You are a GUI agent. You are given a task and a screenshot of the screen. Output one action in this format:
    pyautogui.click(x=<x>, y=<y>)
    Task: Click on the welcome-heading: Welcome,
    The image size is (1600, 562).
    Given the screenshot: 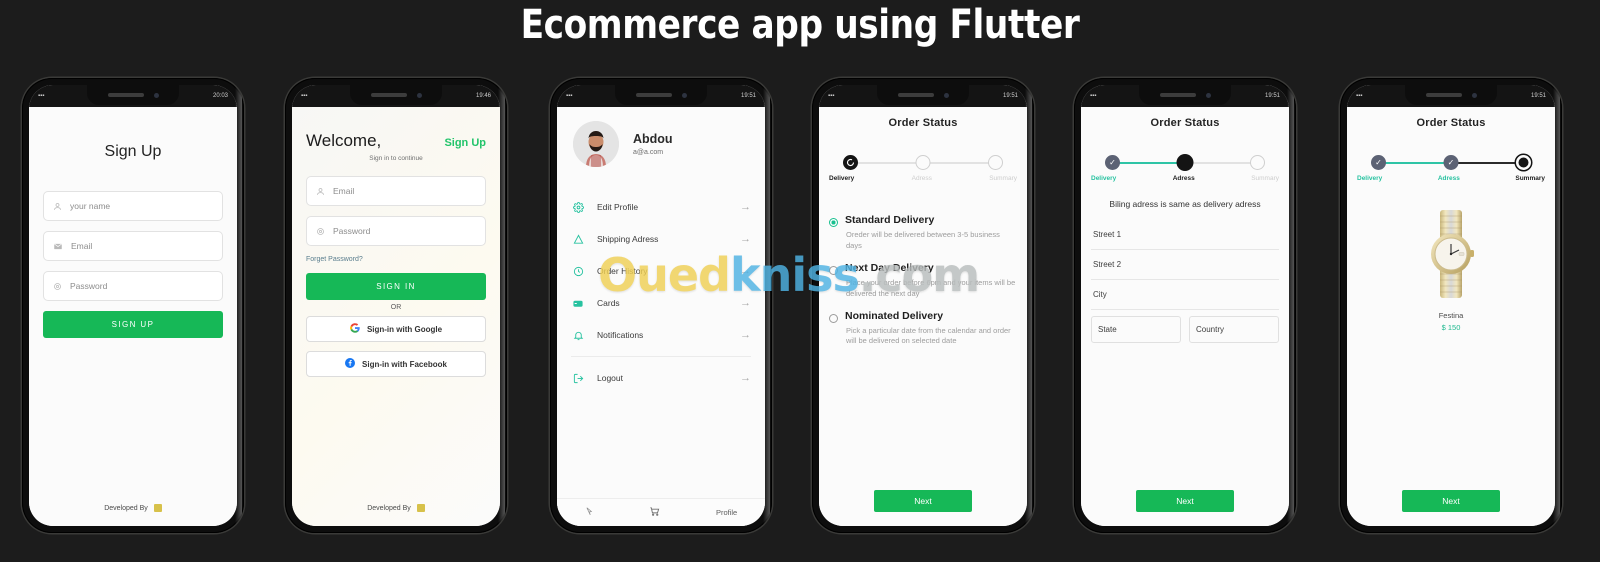 What is the action you would take?
    pyautogui.click(x=344, y=140)
    